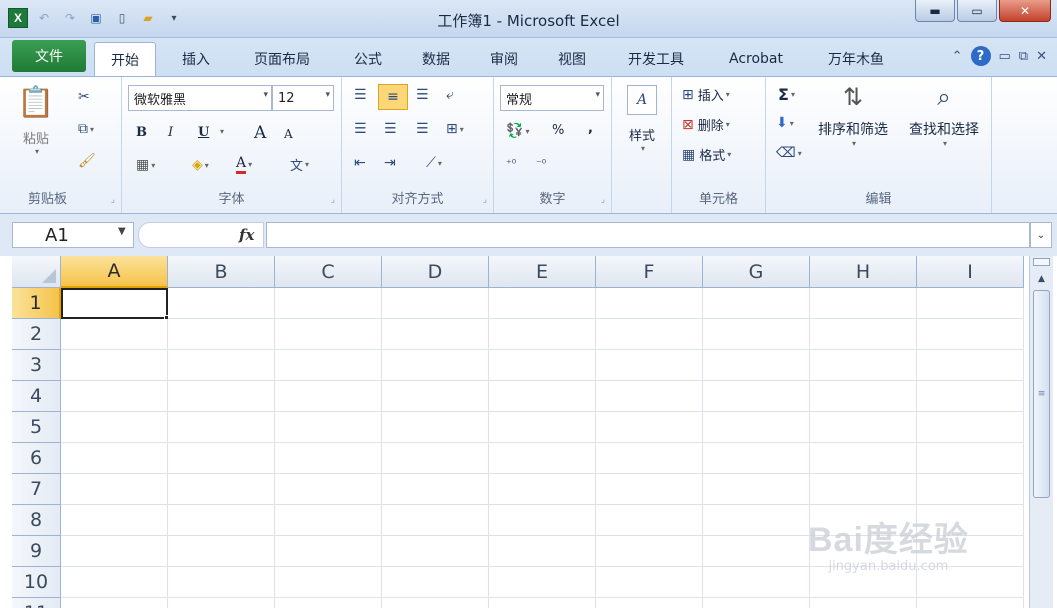  I want to click on align-center-button: ☰, so click(390, 129).